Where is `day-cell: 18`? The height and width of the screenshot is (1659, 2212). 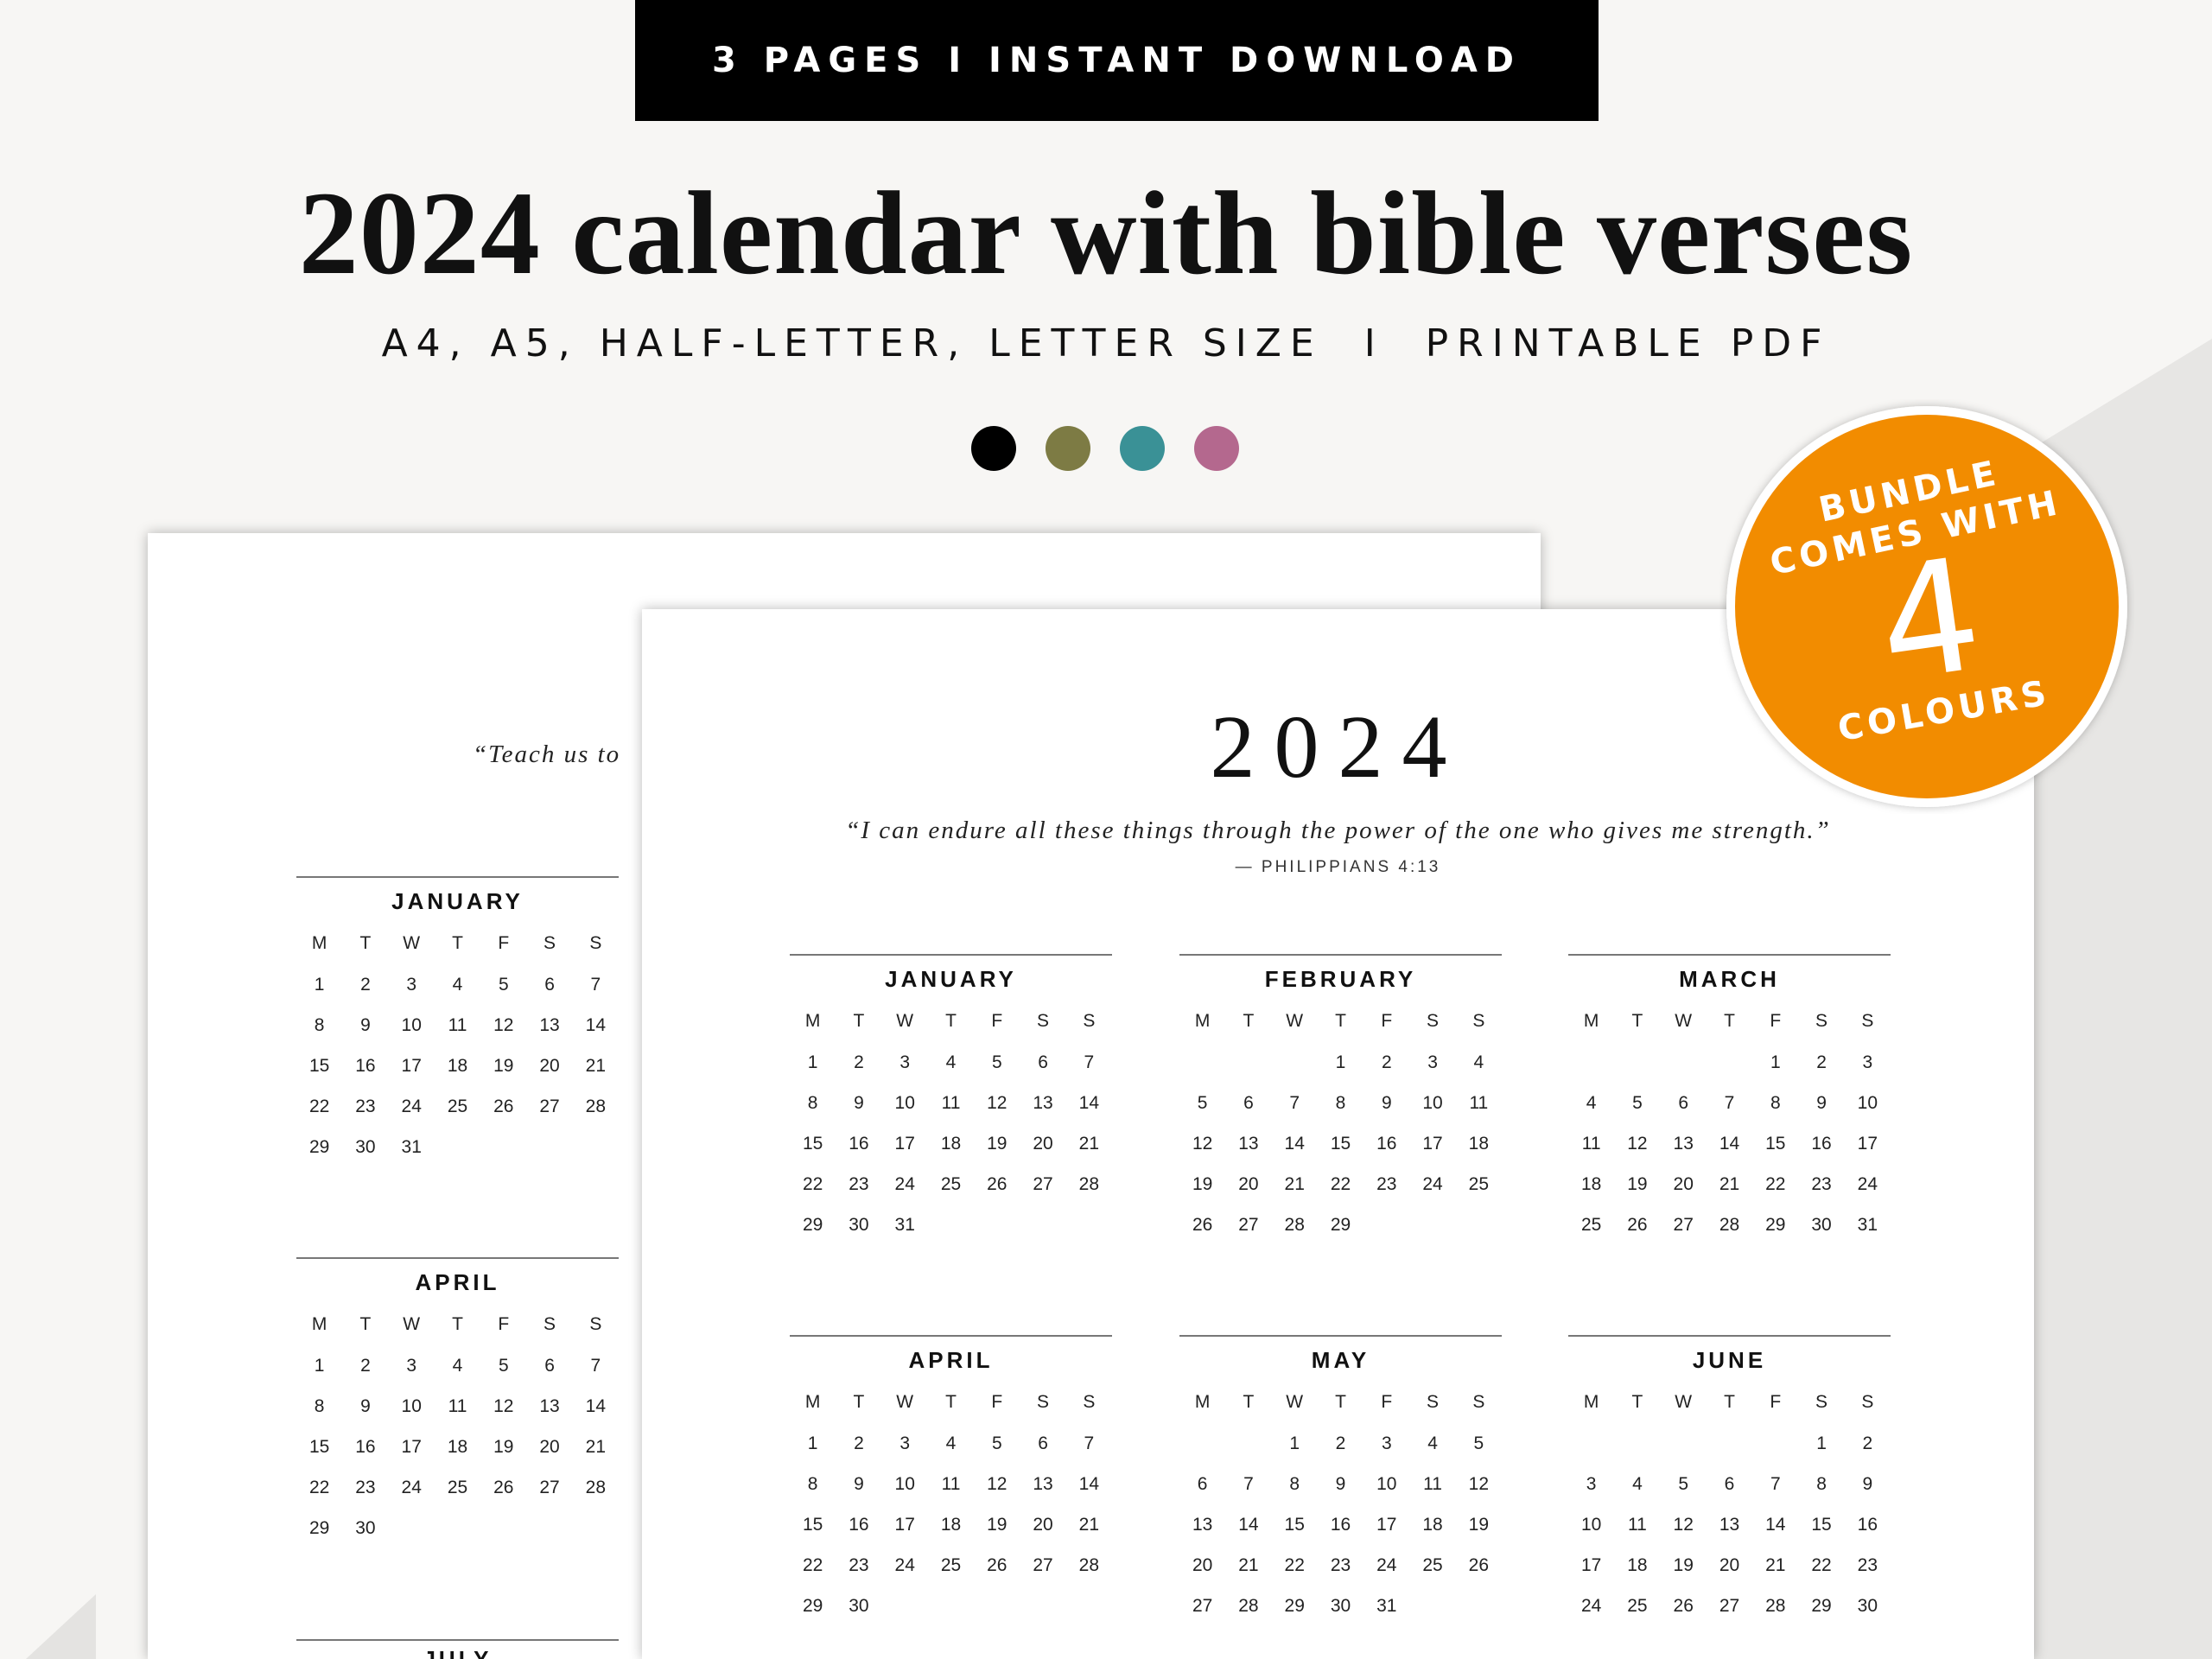 day-cell: 18 is located at coordinates (951, 1525).